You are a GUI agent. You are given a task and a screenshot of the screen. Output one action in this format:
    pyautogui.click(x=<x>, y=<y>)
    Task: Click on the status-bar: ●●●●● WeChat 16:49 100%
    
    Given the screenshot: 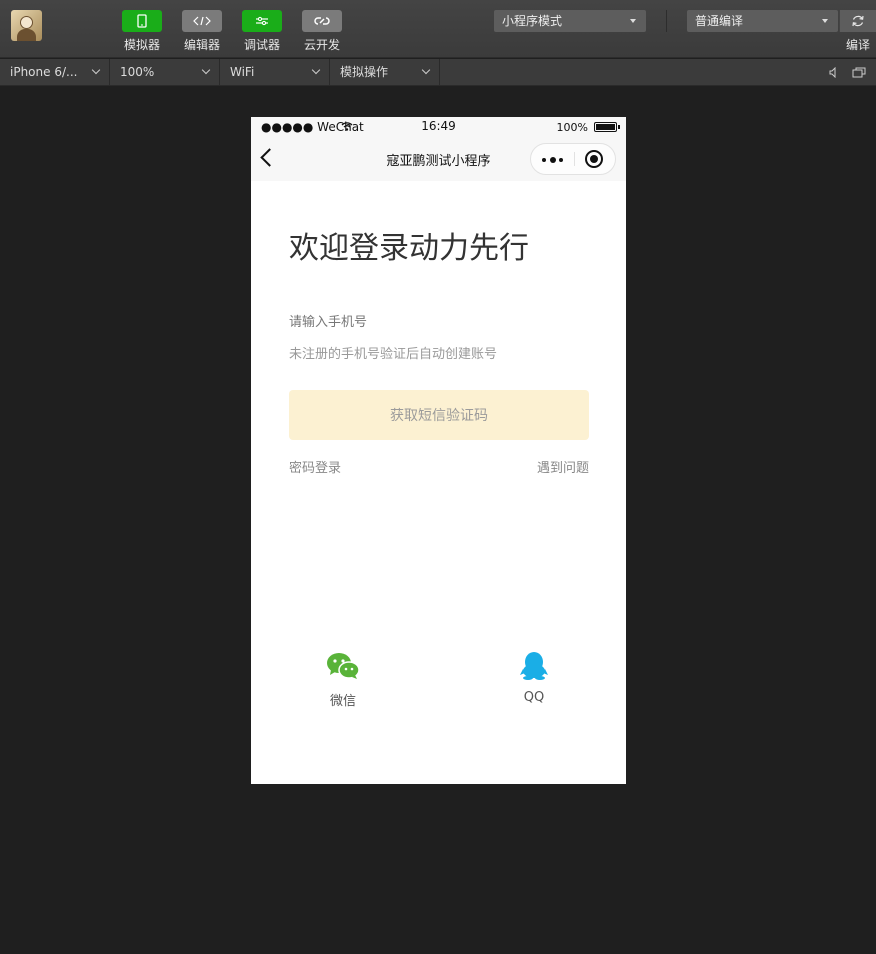 What is the action you would take?
    pyautogui.click(x=438, y=127)
    